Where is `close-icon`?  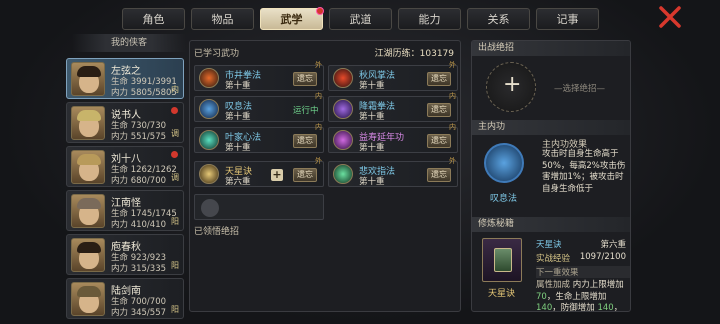 close-icon is located at coordinates (670, 17).